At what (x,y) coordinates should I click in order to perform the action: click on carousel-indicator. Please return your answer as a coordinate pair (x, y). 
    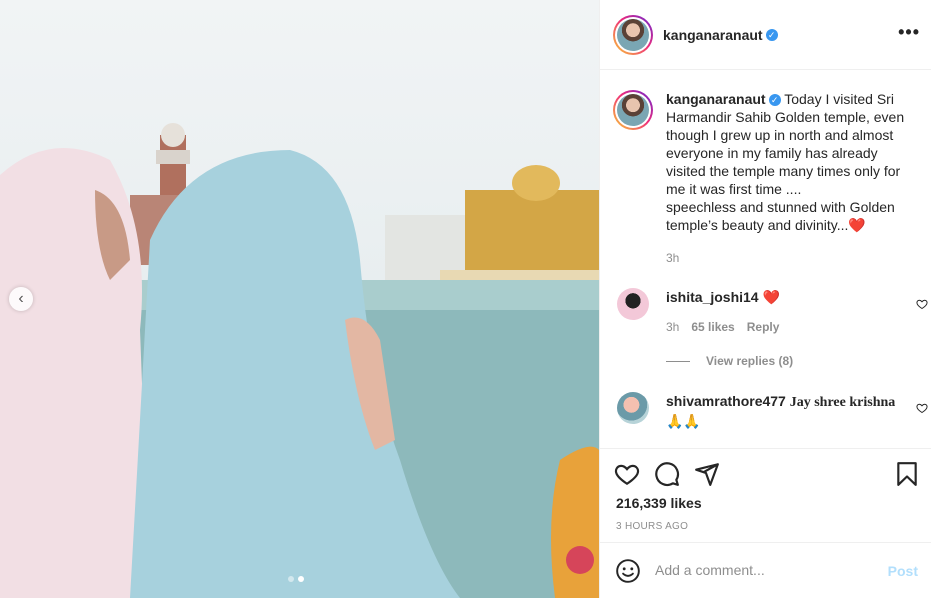
    Looking at the image, I should click on (296, 579).